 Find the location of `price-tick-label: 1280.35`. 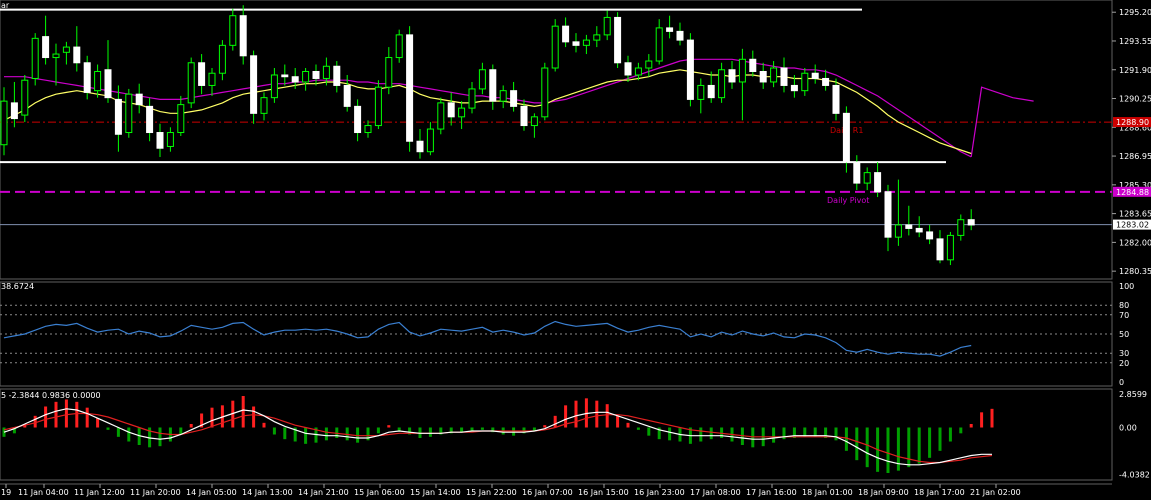

price-tick-label: 1280.35 is located at coordinates (1135, 271).